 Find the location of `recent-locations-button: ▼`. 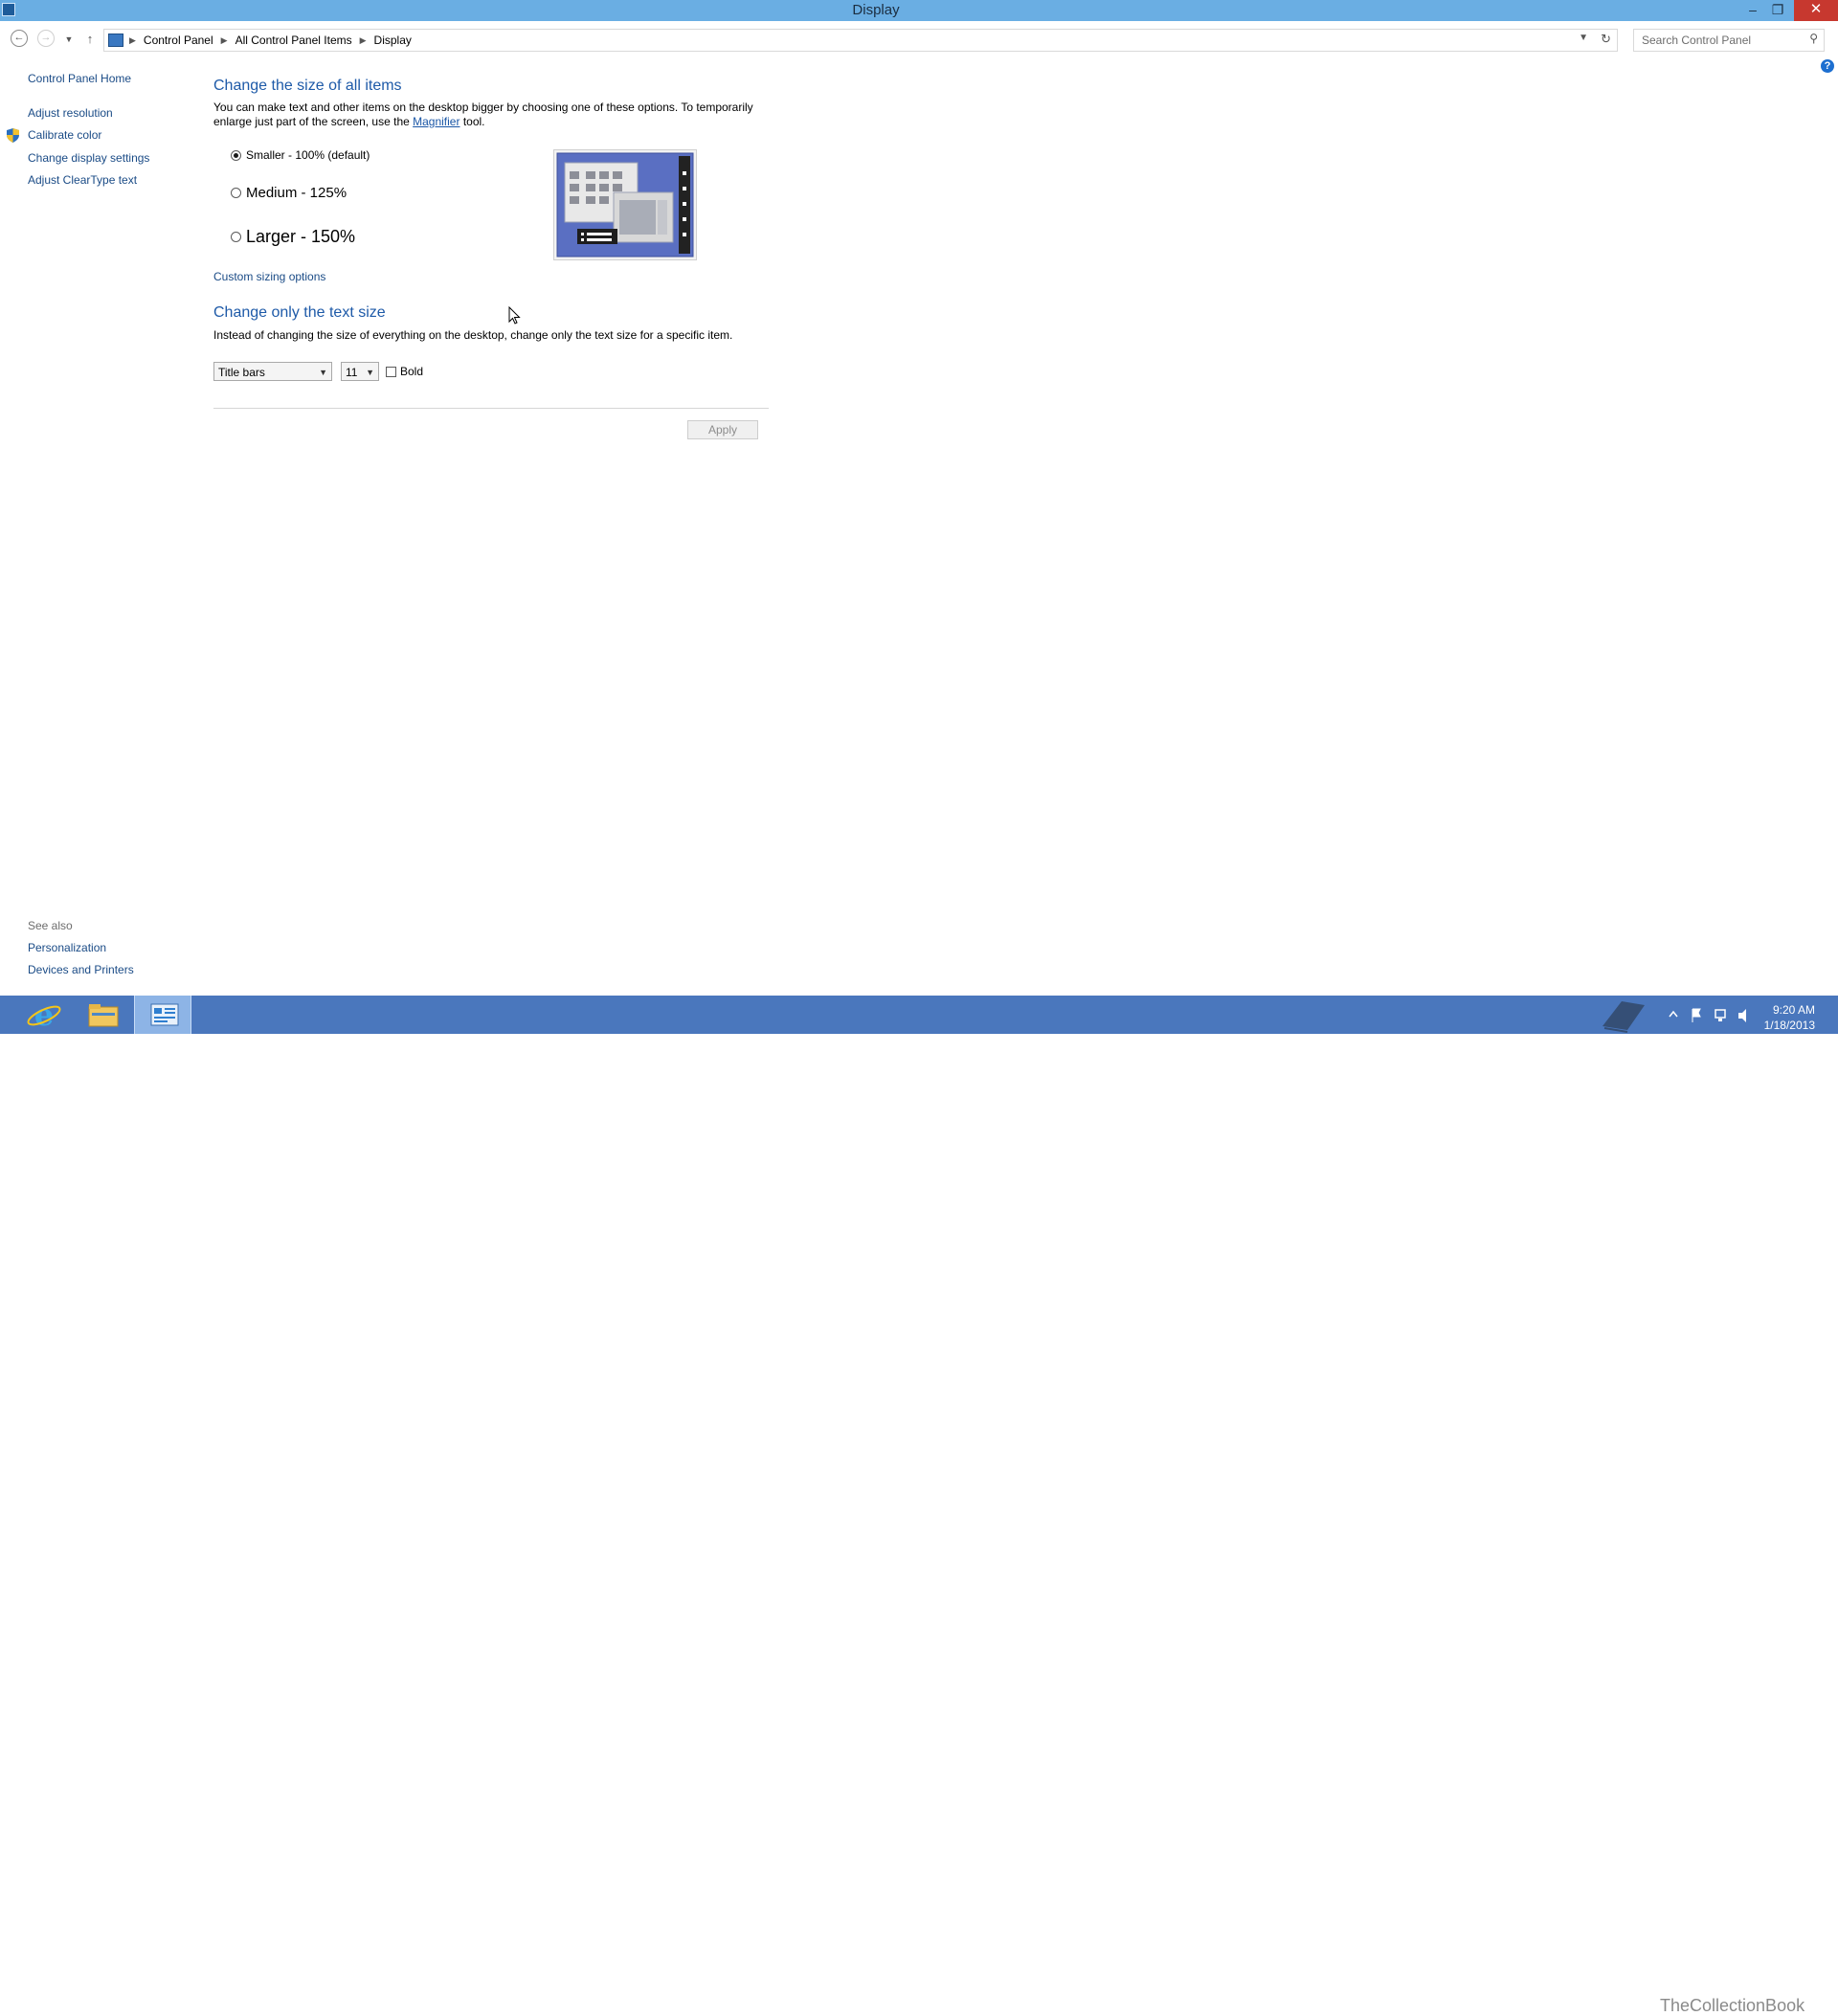

recent-locations-button: ▼ is located at coordinates (69, 40).